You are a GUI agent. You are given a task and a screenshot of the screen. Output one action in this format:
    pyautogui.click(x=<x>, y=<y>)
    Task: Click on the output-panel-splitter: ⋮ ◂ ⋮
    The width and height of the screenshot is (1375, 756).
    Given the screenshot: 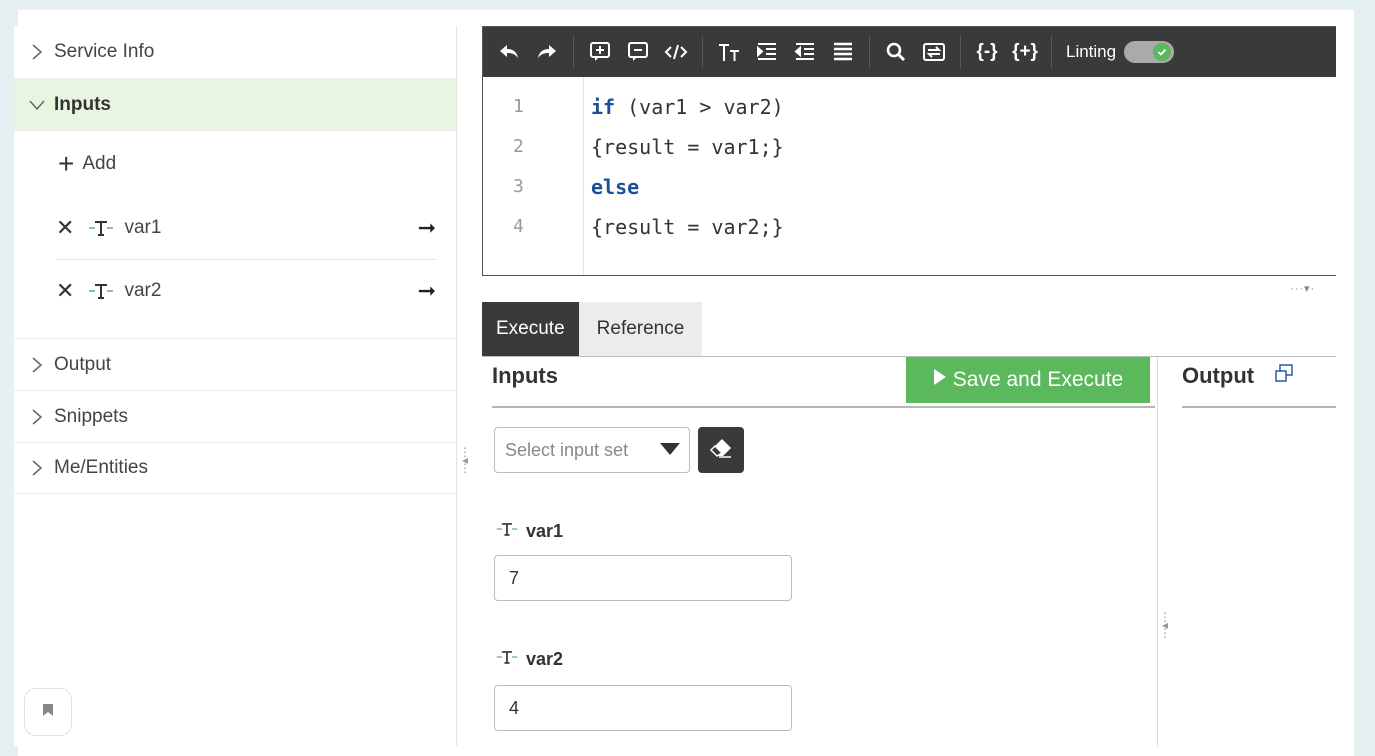 What is the action you would take?
    pyautogui.click(x=1165, y=625)
    